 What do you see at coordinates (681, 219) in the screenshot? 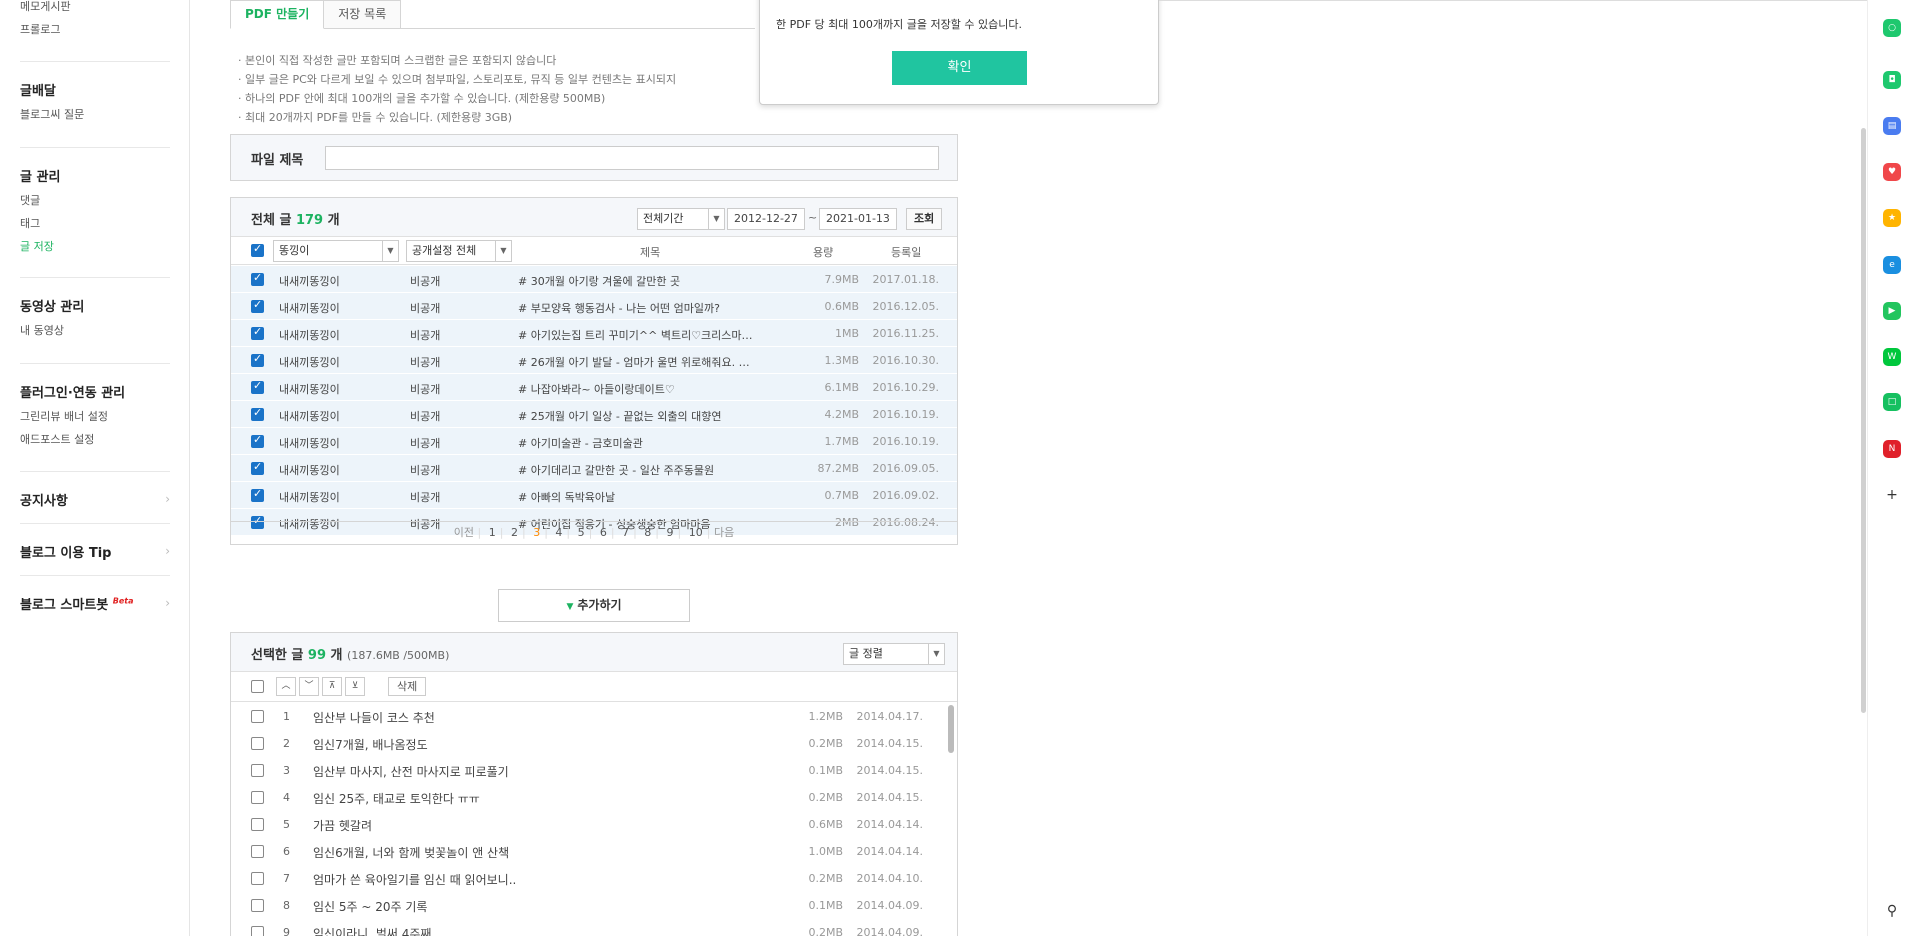
I see `period-select: 전체기간 ▼` at bounding box center [681, 219].